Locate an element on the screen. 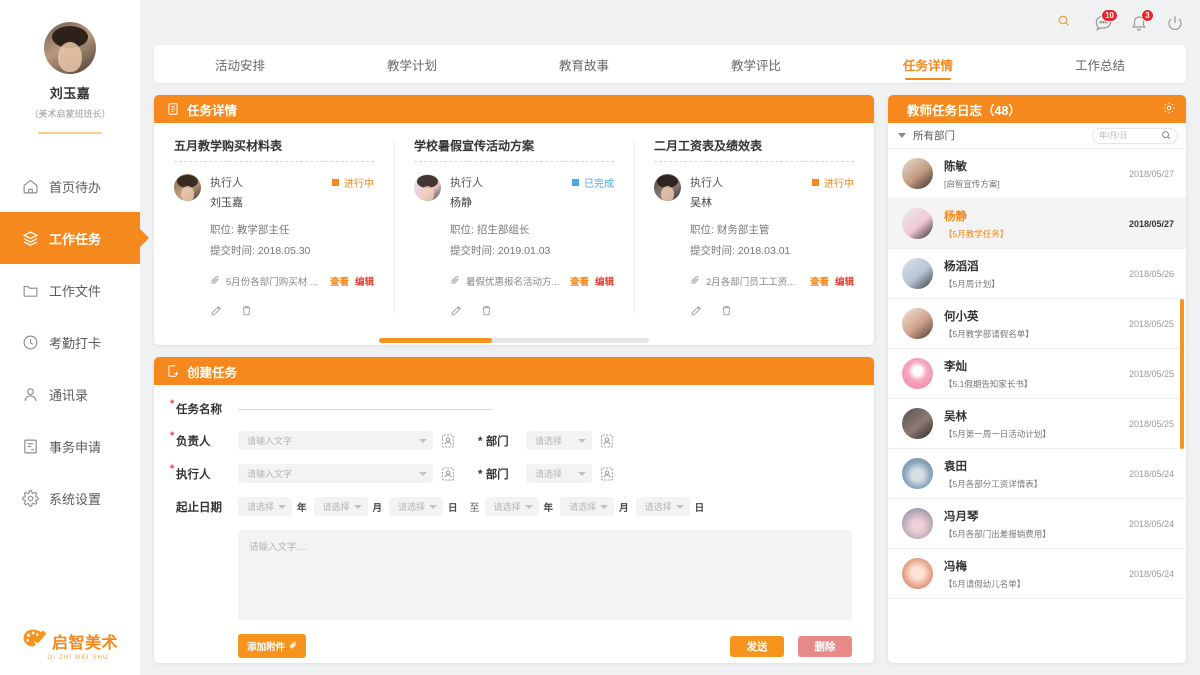 The height and width of the screenshot is (675, 1200). owner-contact-picker-button is located at coordinates (448, 441).